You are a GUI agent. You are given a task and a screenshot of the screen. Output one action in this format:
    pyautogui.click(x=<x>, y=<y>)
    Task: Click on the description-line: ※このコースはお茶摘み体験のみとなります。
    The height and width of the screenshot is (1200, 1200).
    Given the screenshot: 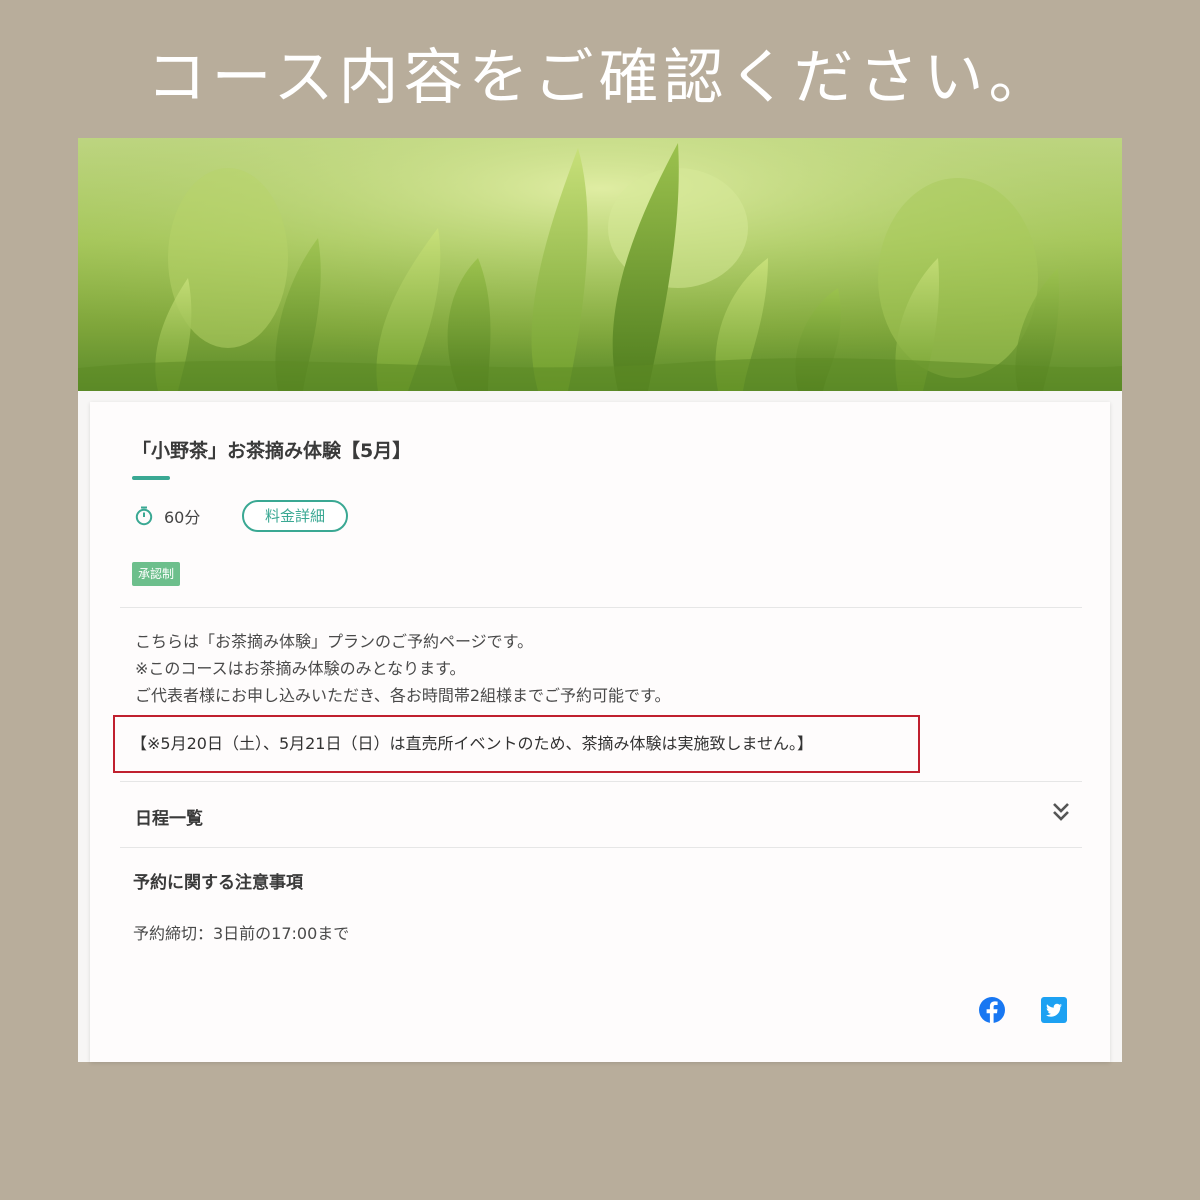 What is the action you would take?
    pyautogui.click(x=300, y=668)
    